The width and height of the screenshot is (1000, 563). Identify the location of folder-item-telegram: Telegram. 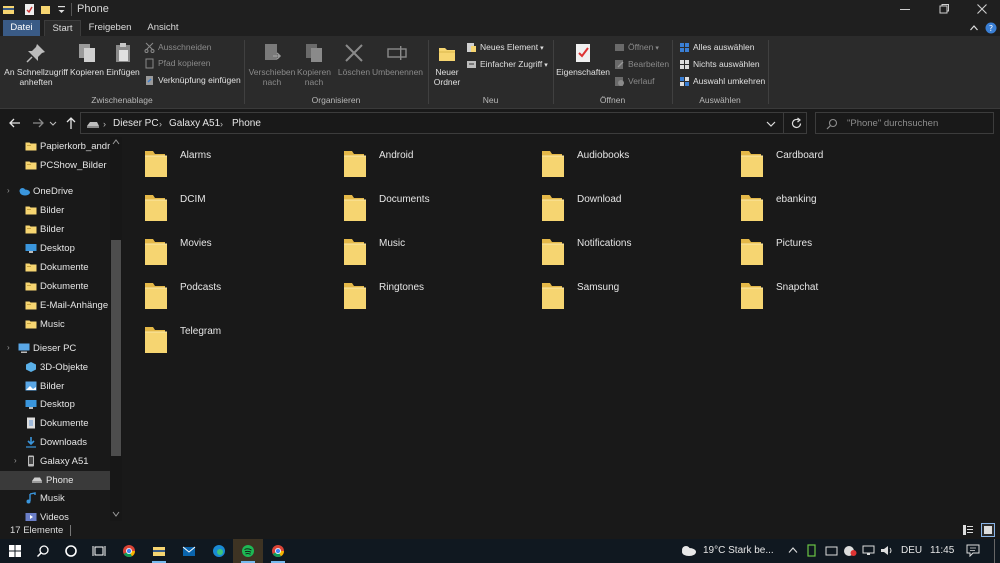
(239, 341).